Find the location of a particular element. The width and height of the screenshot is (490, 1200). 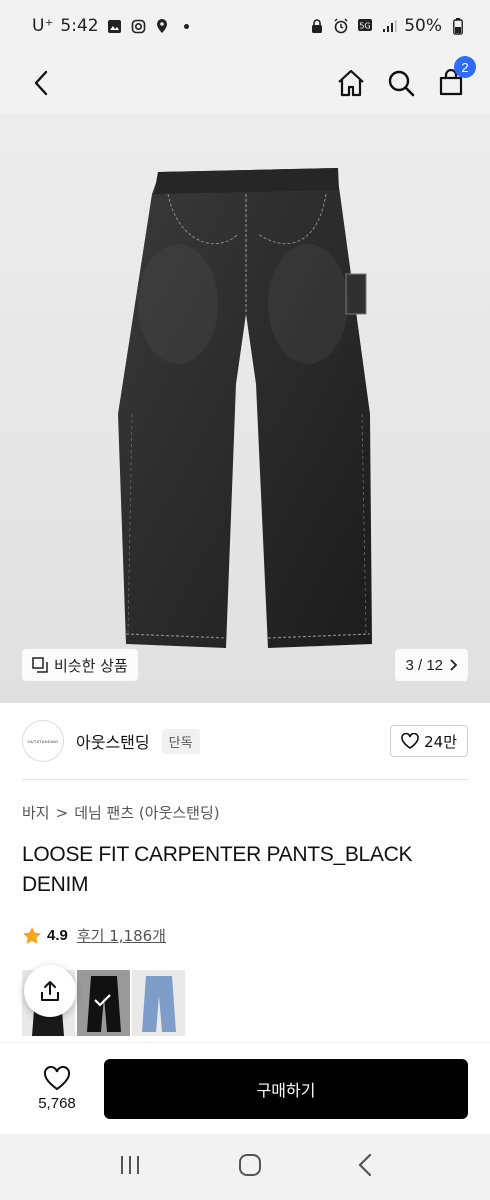

brand-like-count: 24만 is located at coordinates (440, 741).